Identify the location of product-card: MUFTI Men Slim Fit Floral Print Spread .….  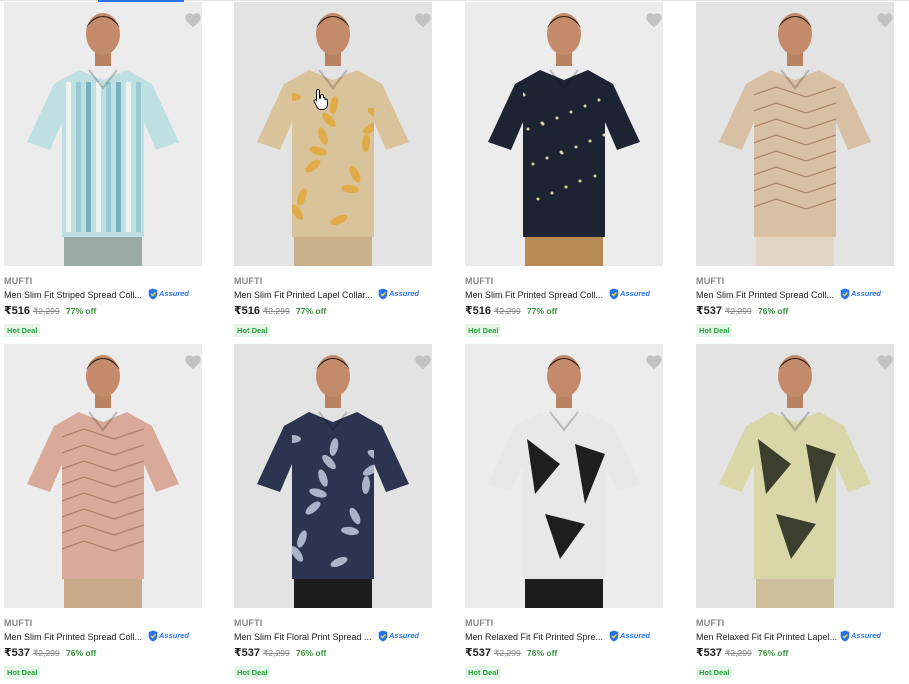
(331, 514).